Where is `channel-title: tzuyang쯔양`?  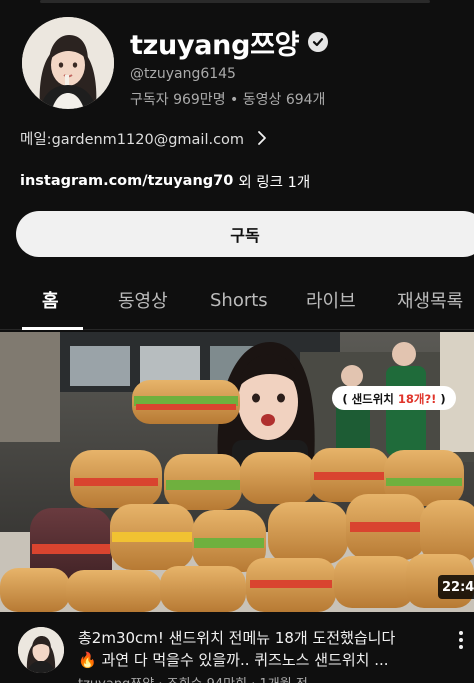 channel-title: tzuyang쯔양 is located at coordinates (229, 42).